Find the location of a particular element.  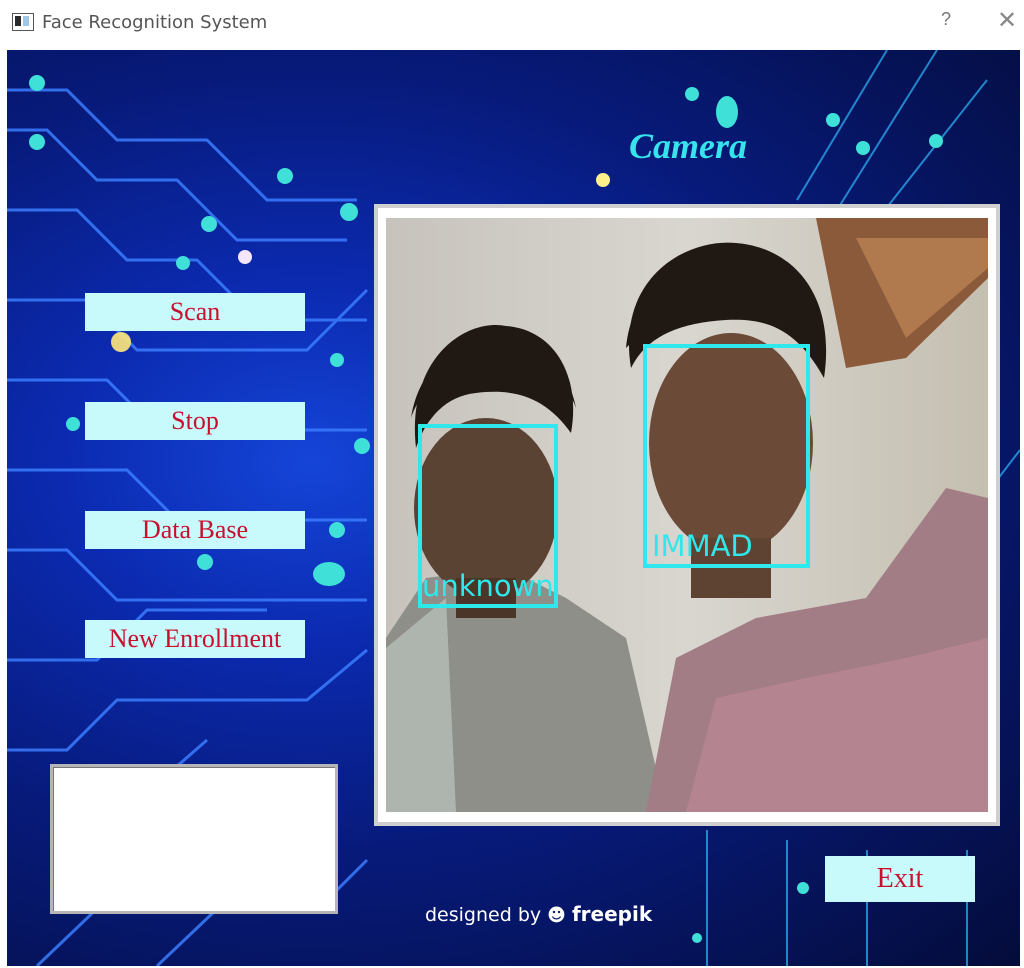

face-label-immad: IMMAD is located at coordinates (702, 546).